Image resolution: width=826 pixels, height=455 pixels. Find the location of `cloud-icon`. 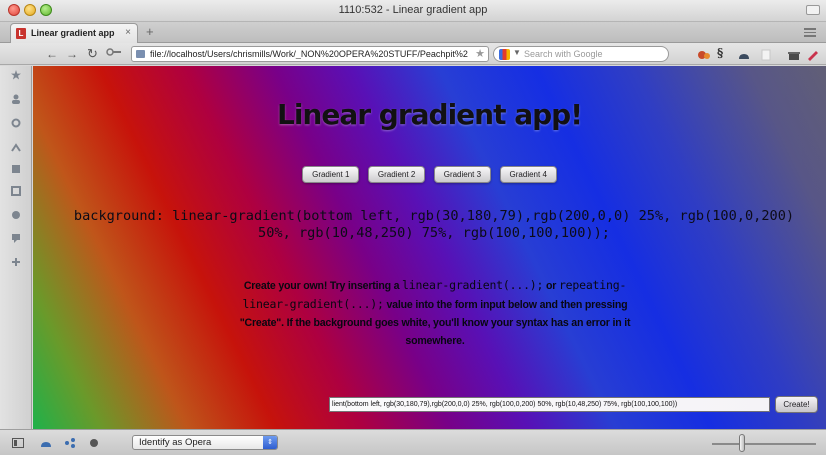

cloud-icon is located at coordinates (743, 54).